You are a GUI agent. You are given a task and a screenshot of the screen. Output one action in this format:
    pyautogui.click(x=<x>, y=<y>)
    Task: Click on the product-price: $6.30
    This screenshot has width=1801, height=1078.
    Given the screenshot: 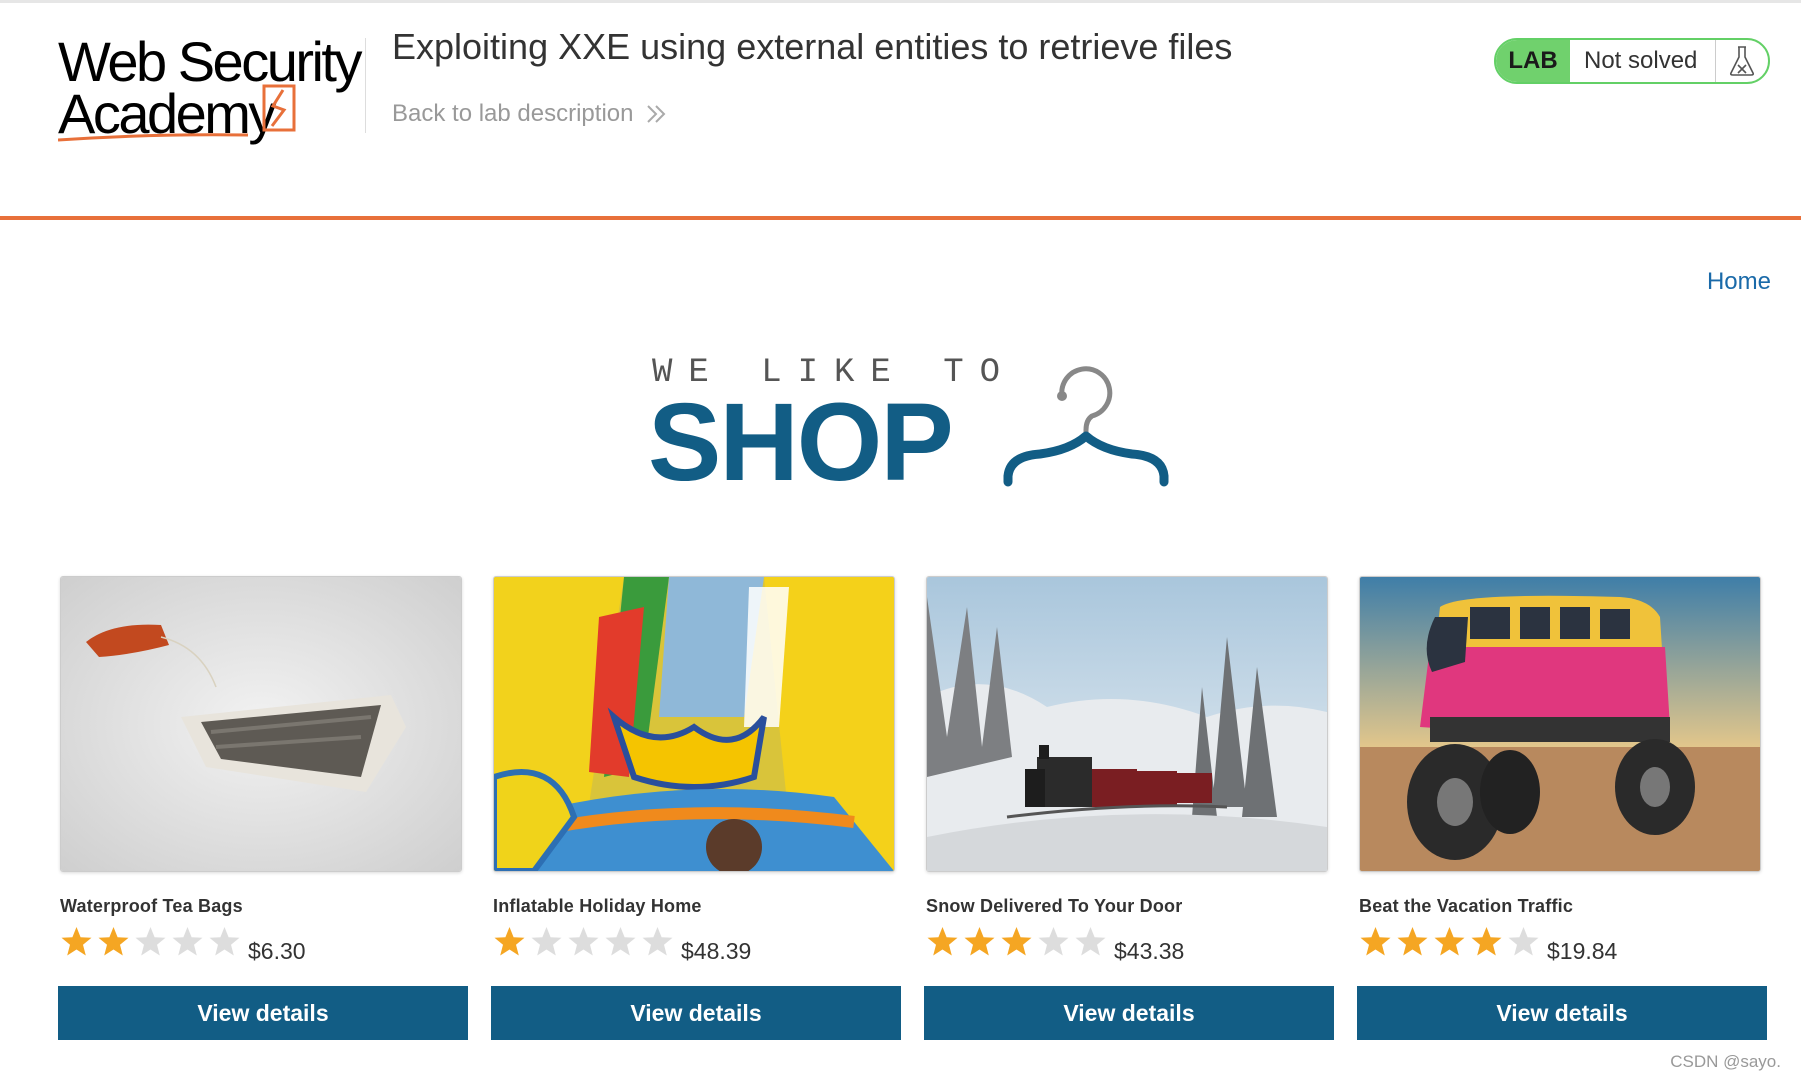 What is the action you would take?
    pyautogui.click(x=277, y=951)
    